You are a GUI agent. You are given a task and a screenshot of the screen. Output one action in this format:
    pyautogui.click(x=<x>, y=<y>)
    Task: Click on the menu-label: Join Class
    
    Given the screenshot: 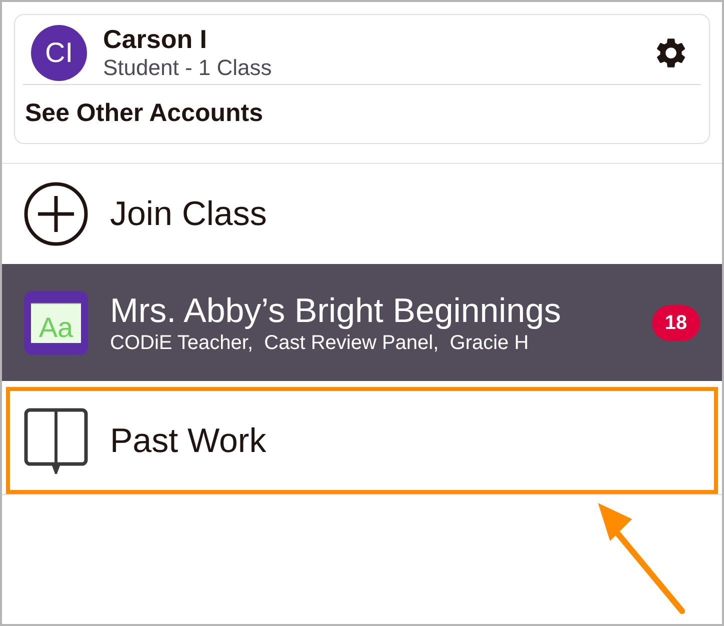 What is the action you would take?
    pyautogui.click(x=188, y=214)
    